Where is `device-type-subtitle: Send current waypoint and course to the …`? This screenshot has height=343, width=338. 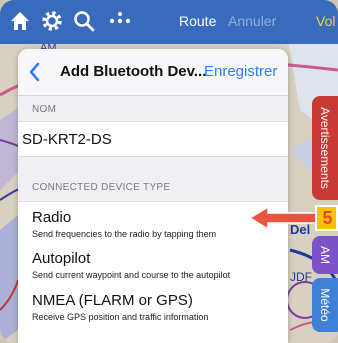 device-type-subtitle: Send current waypoint and course to the … is located at coordinates (131, 275).